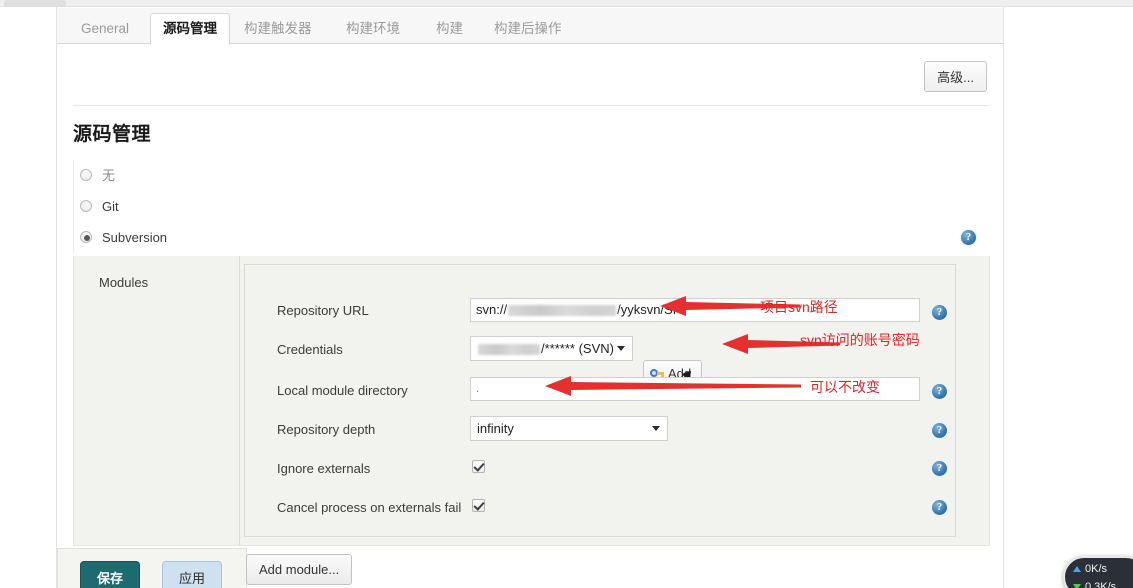 This screenshot has height=588, width=1133. What do you see at coordinates (860, 340) in the screenshot?
I see `annotation-text-credentials: svn访问的账号密码` at bounding box center [860, 340].